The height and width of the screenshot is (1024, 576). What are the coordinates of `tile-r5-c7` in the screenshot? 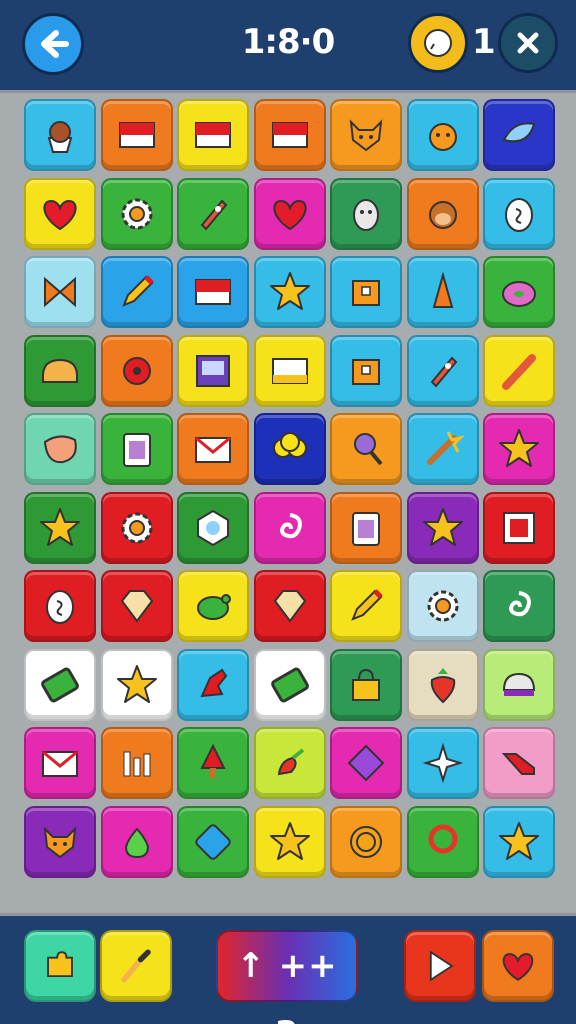 It's located at (519, 449).